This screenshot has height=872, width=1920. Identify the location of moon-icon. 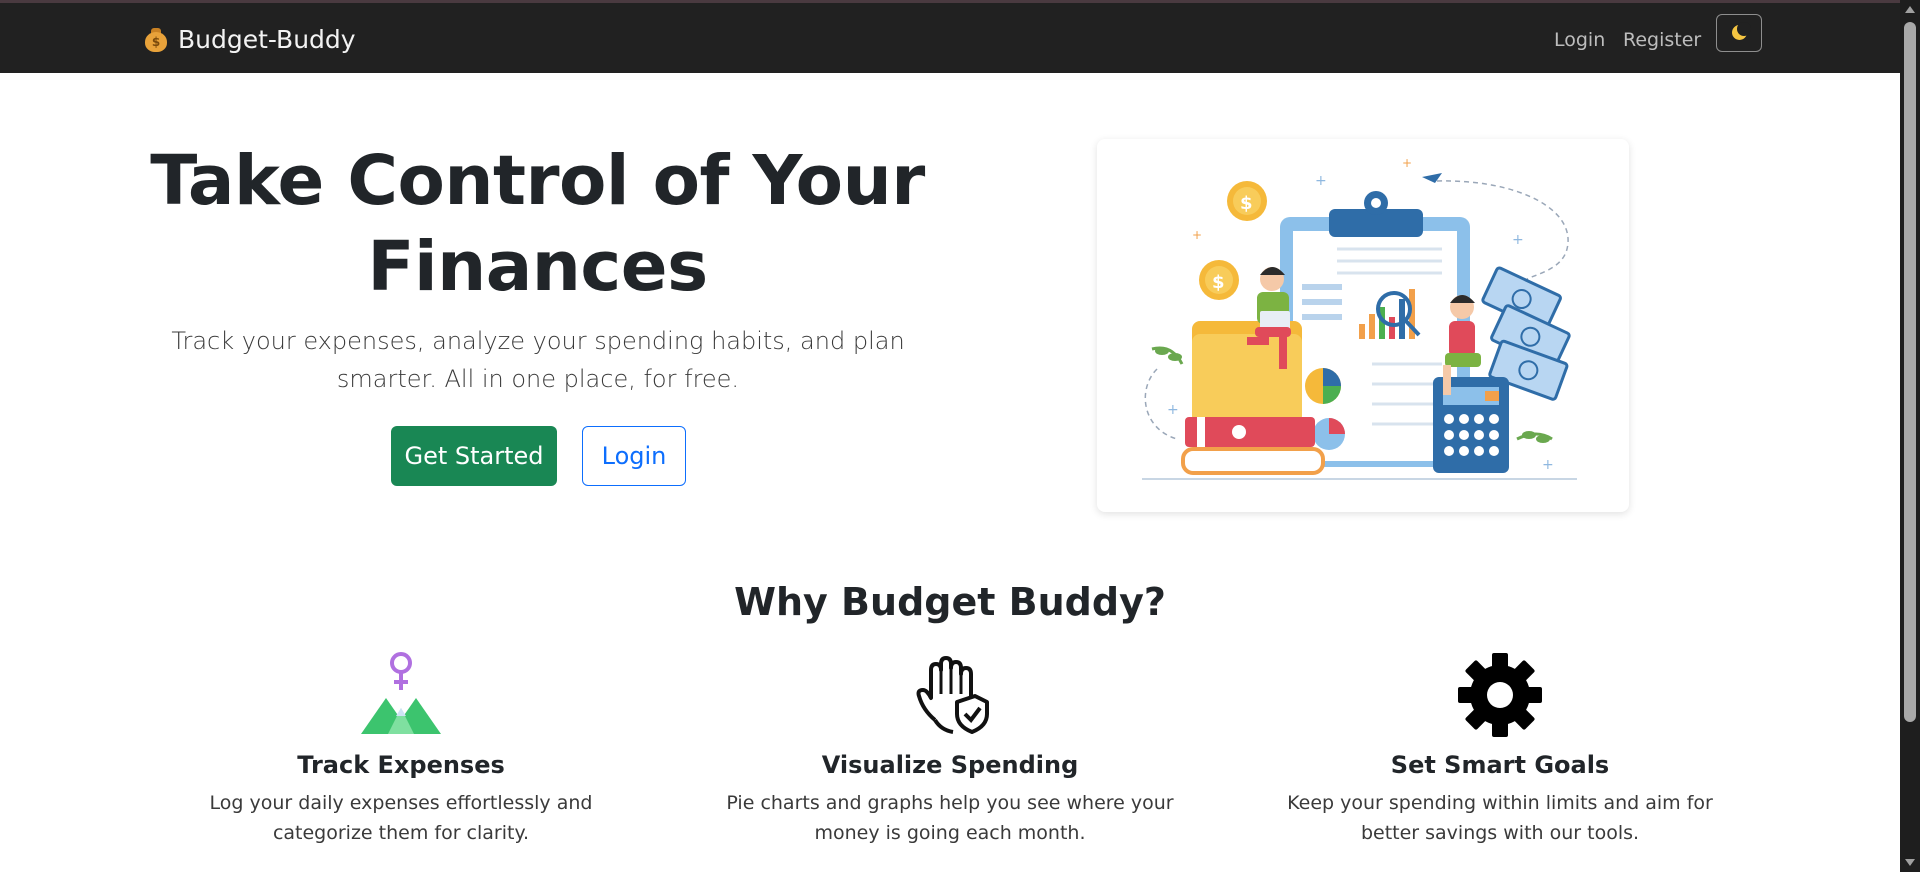
(1740, 32).